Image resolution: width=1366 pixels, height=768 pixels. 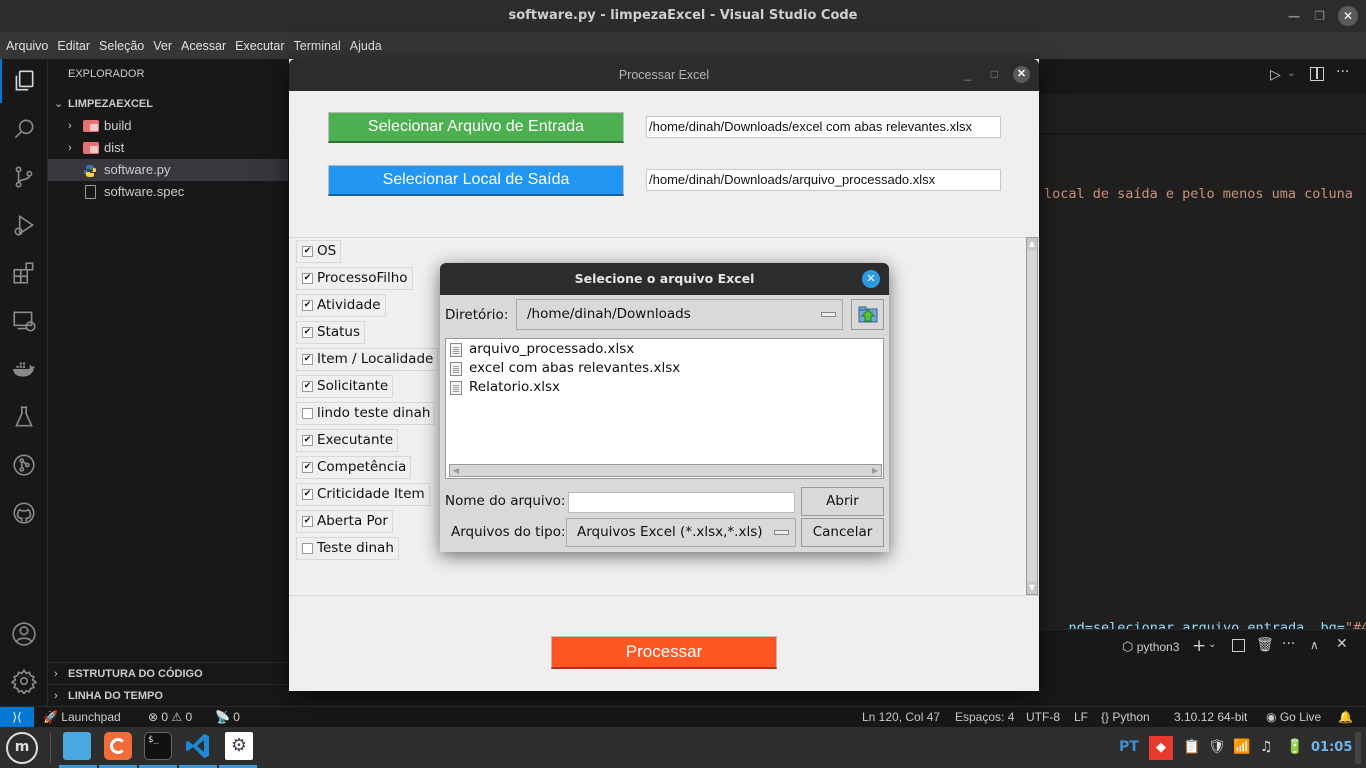 I want to click on close-panel-icon: ✕, so click(x=1342, y=644).